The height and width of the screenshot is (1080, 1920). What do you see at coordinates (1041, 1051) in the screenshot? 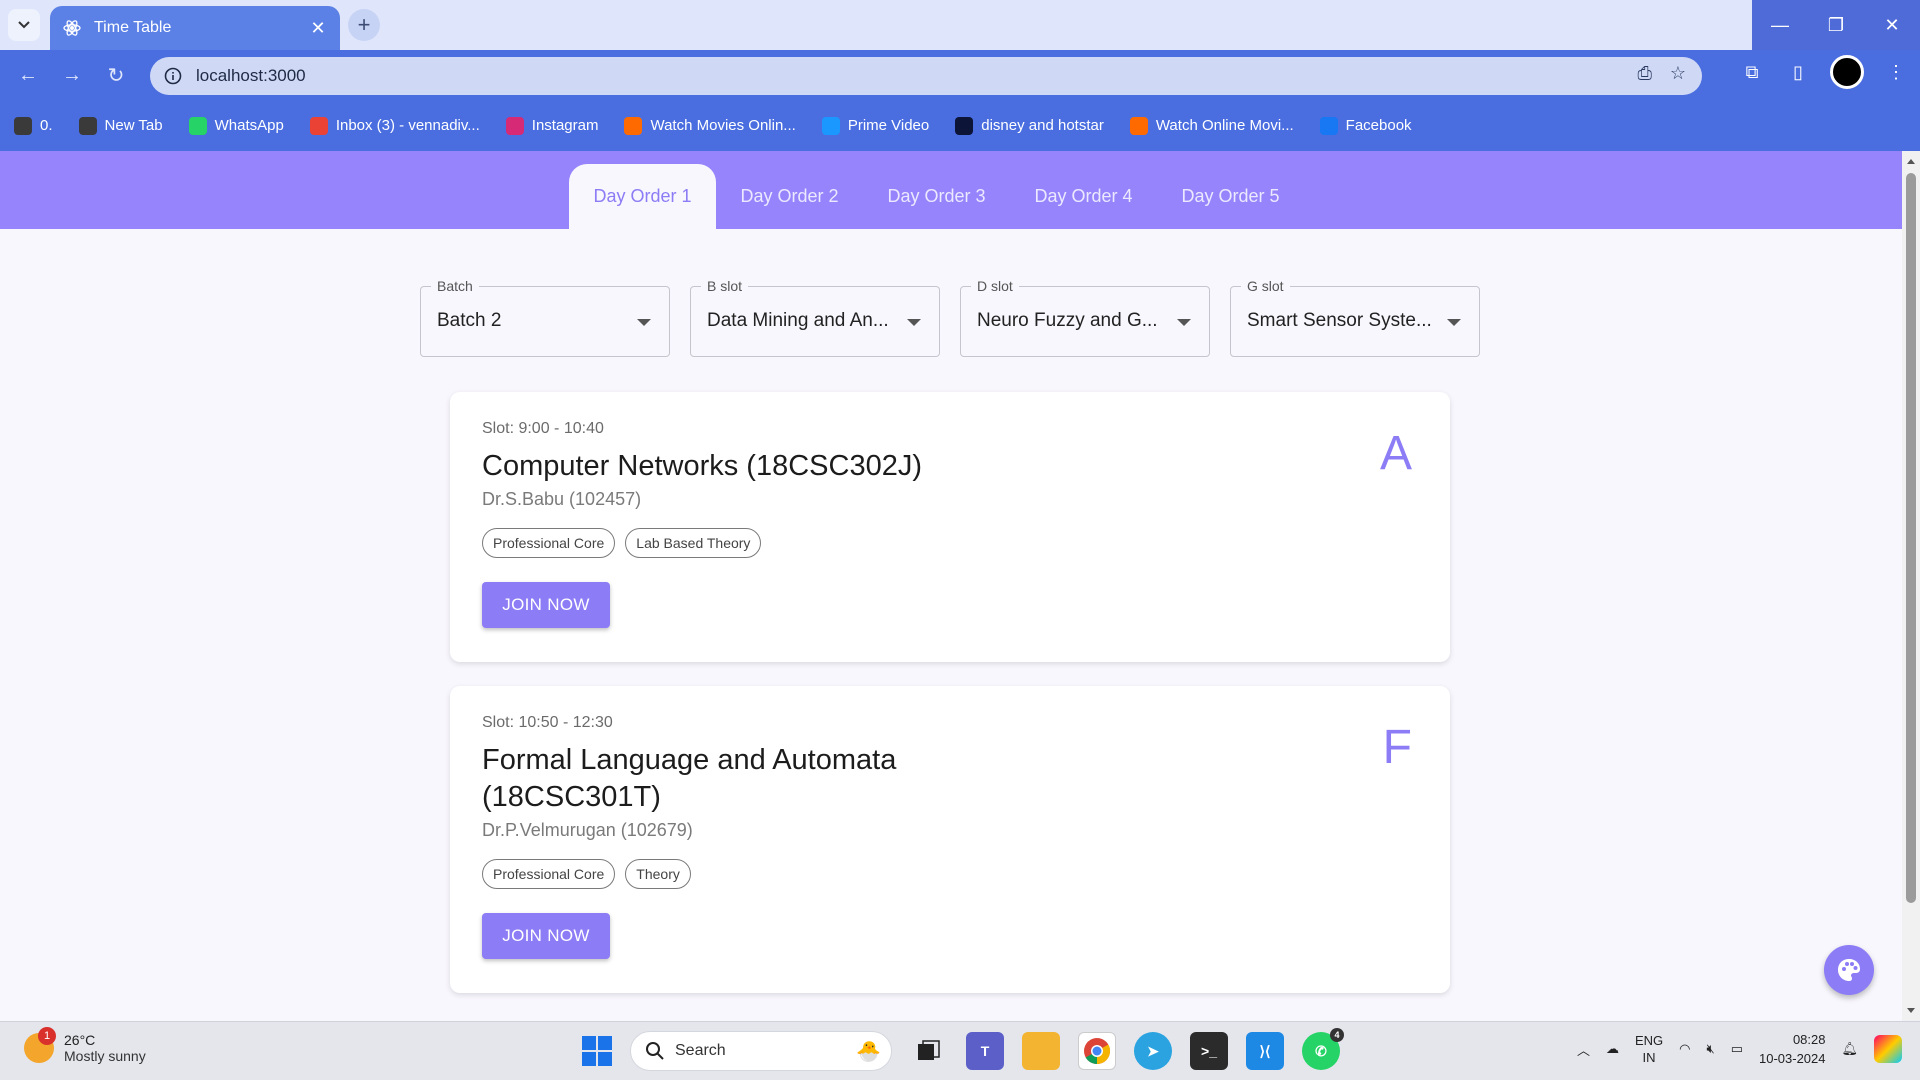
I see `file-explorer-icon` at bounding box center [1041, 1051].